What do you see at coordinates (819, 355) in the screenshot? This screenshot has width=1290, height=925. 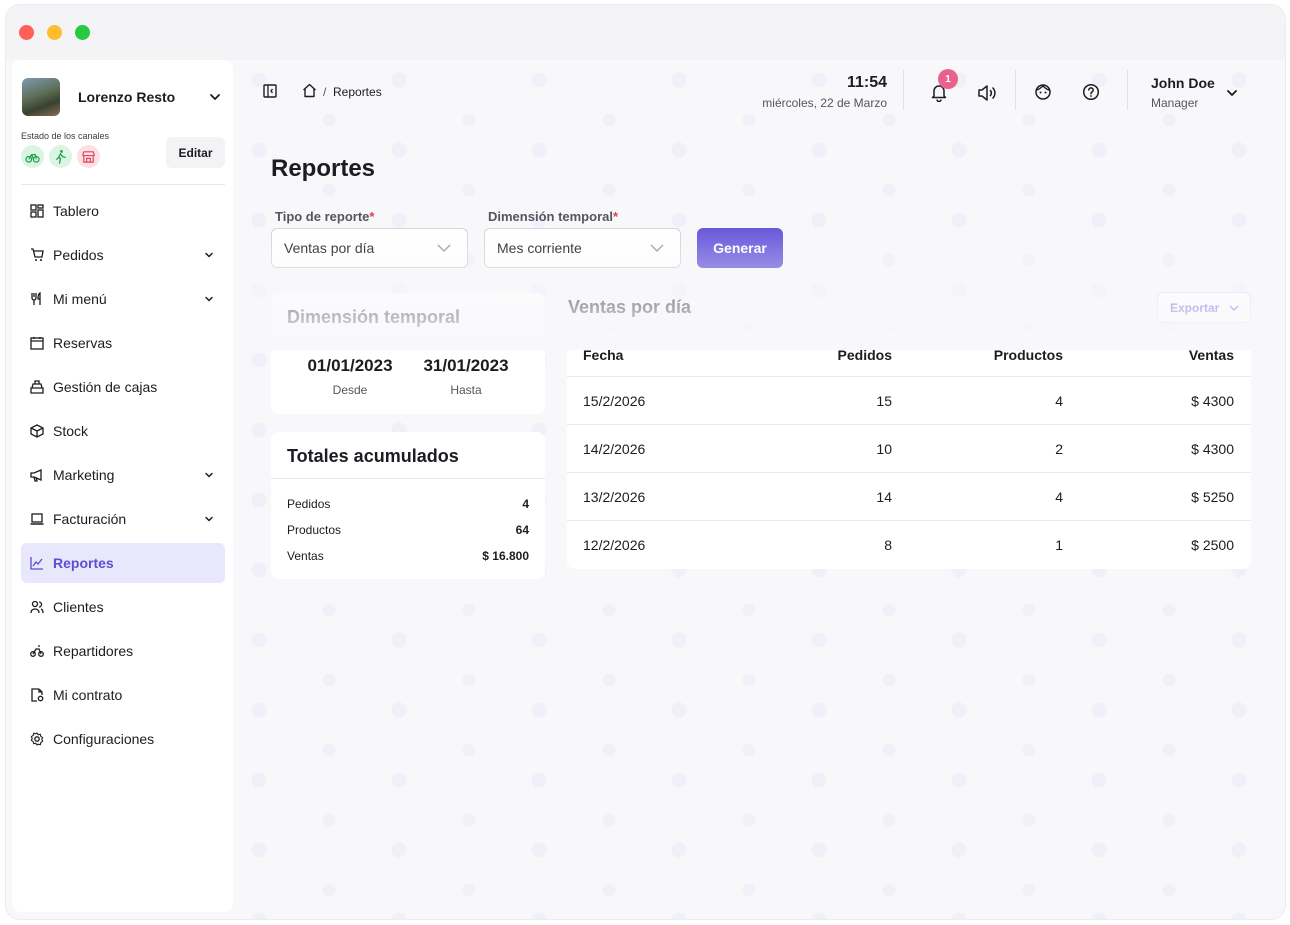 I see `column-header: Pedidos` at bounding box center [819, 355].